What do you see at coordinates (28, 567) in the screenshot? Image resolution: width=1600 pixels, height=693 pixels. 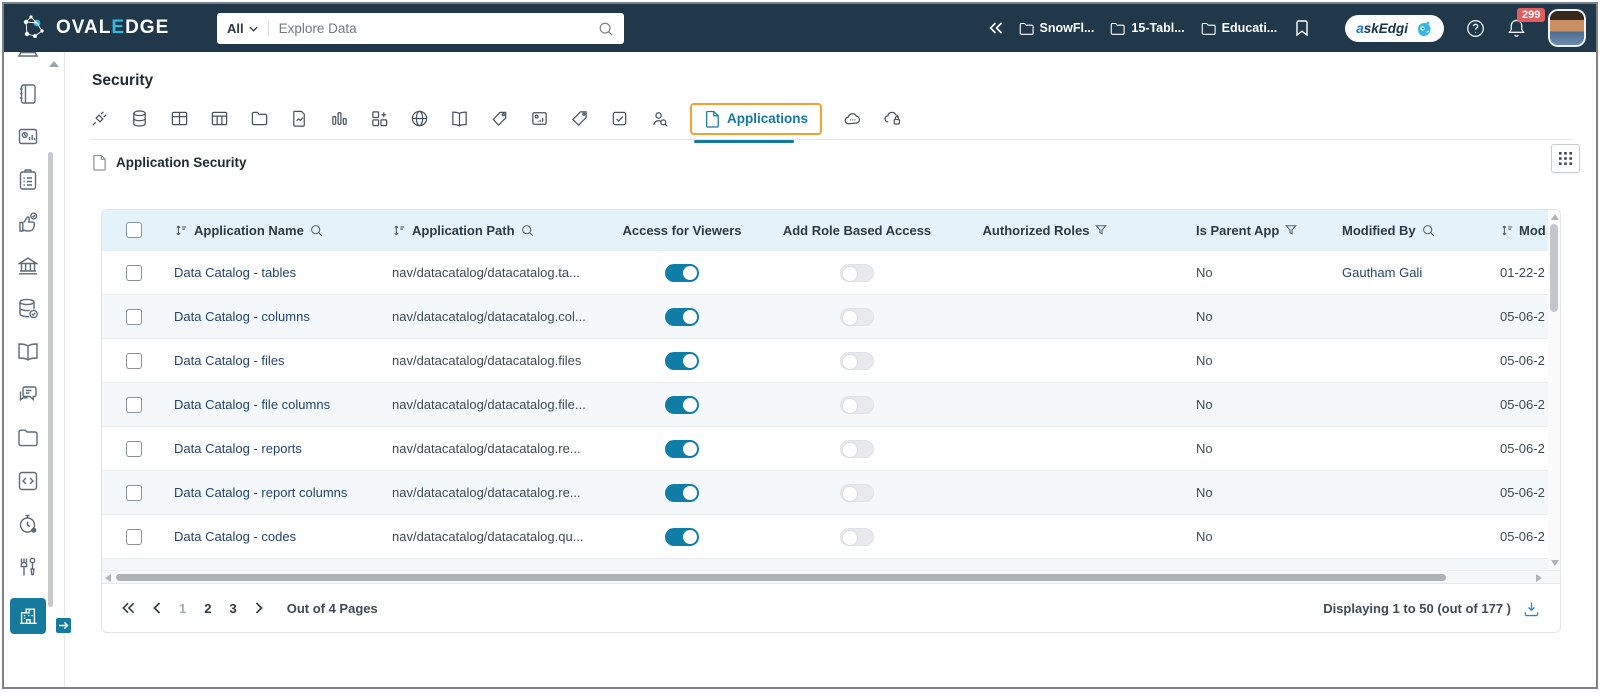 I see `tools-icon` at bounding box center [28, 567].